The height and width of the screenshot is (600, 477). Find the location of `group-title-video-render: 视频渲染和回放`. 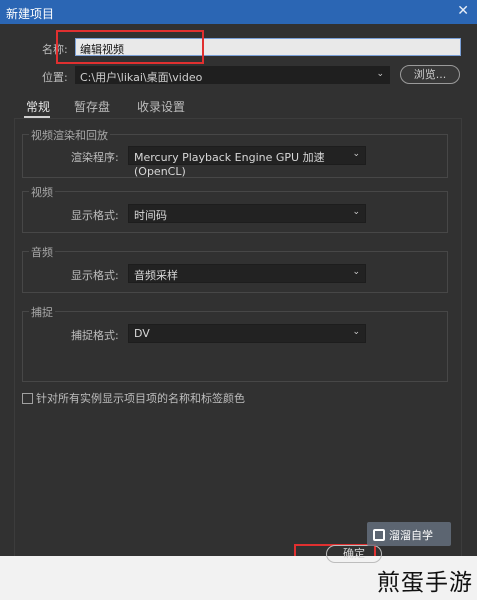

group-title-video-render: 视频渲染和回放 is located at coordinates (69, 135).